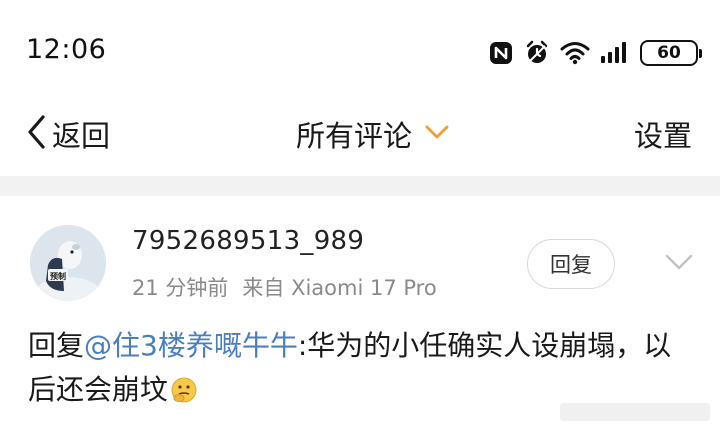 The width and height of the screenshot is (720, 433). Describe the element at coordinates (68, 263) in the screenshot. I see `avatar: 预制` at that location.